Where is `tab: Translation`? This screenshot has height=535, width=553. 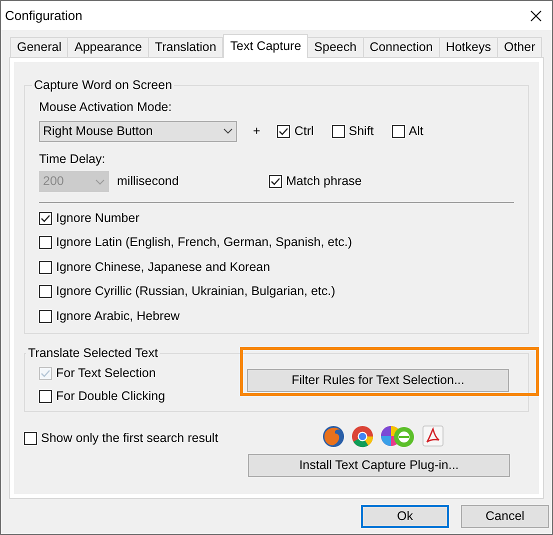
tab: Translation is located at coordinates (186, 47).